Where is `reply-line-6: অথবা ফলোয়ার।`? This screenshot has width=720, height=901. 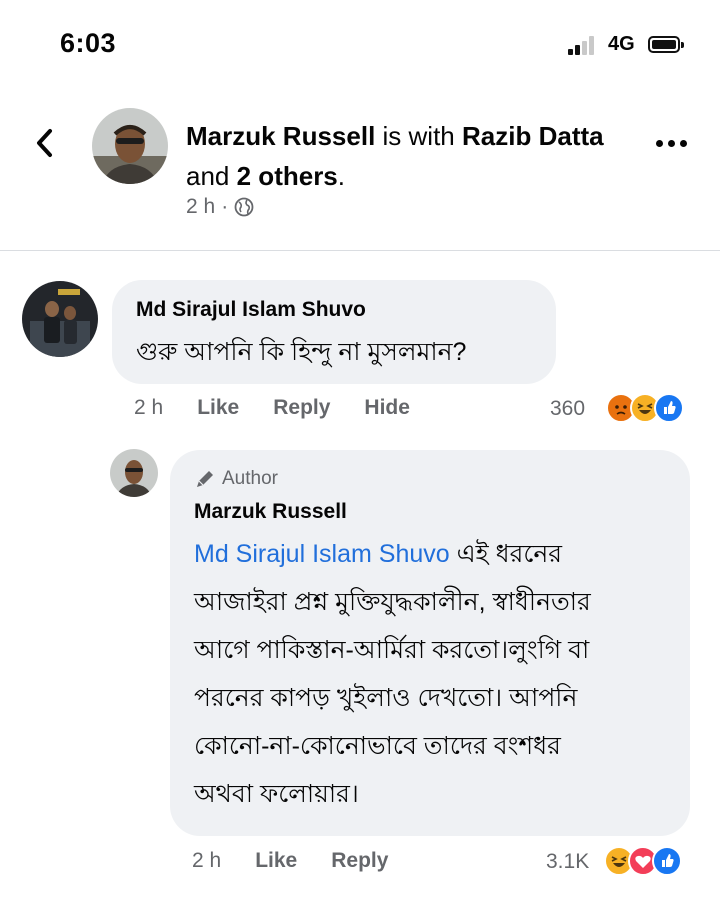 reply-line-6: অথবা ফলোয়ার। is located at coordinates (276, 794).